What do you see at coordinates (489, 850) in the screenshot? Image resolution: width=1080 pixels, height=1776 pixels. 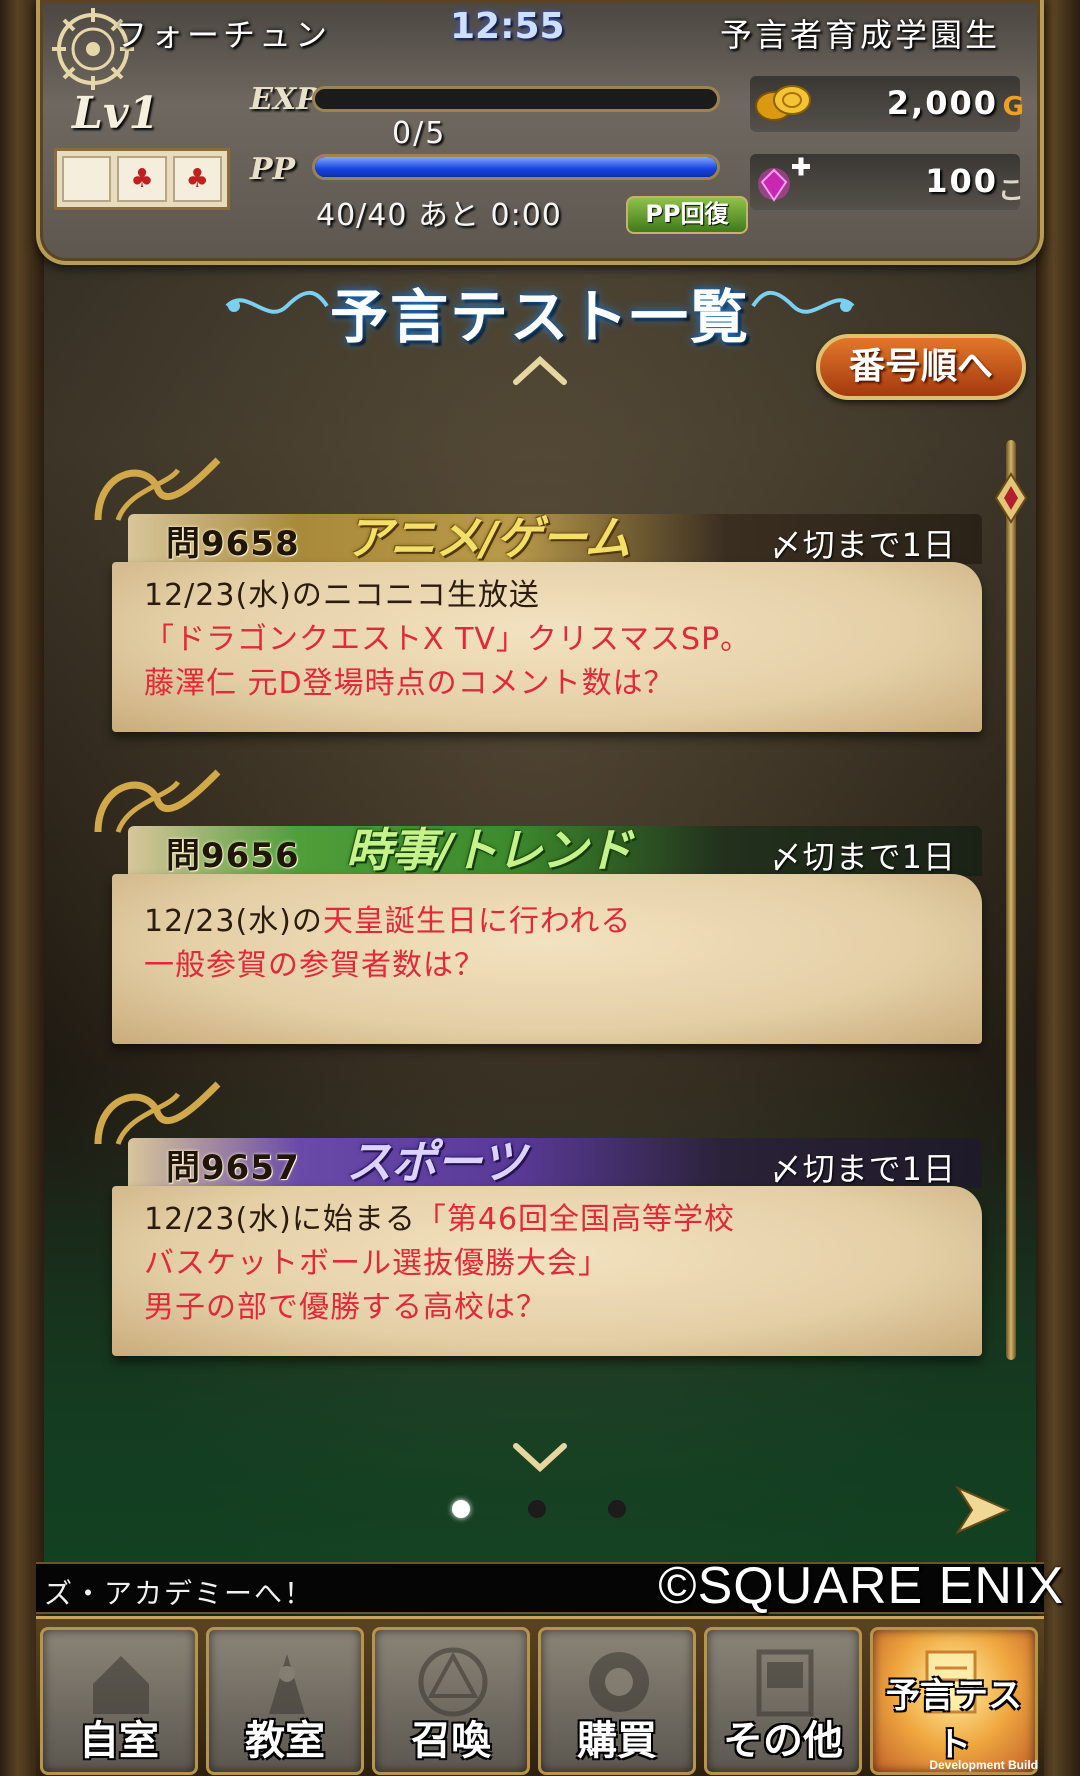 I see `question-category: 時事/トレンド` at bounding box center [489, 850].